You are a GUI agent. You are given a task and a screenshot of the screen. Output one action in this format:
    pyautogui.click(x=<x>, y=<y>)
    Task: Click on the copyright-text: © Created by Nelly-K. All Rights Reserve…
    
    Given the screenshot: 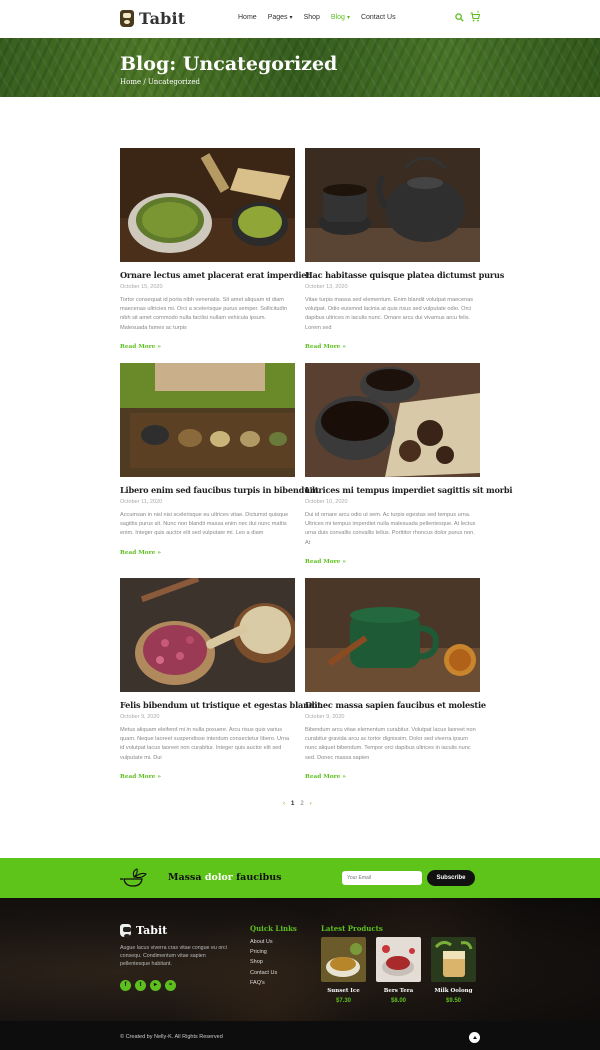 What is the action you would take?
    pyautogui.click(x=171, y=1037)
    